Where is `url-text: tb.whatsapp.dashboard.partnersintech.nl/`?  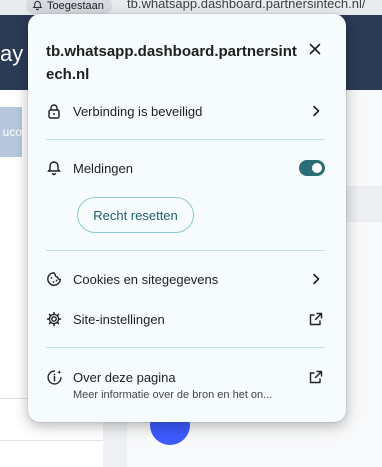 url-text: tb.whatsapp.dashboard.partnersintech.nl/ is located at coordinates (246, 5).